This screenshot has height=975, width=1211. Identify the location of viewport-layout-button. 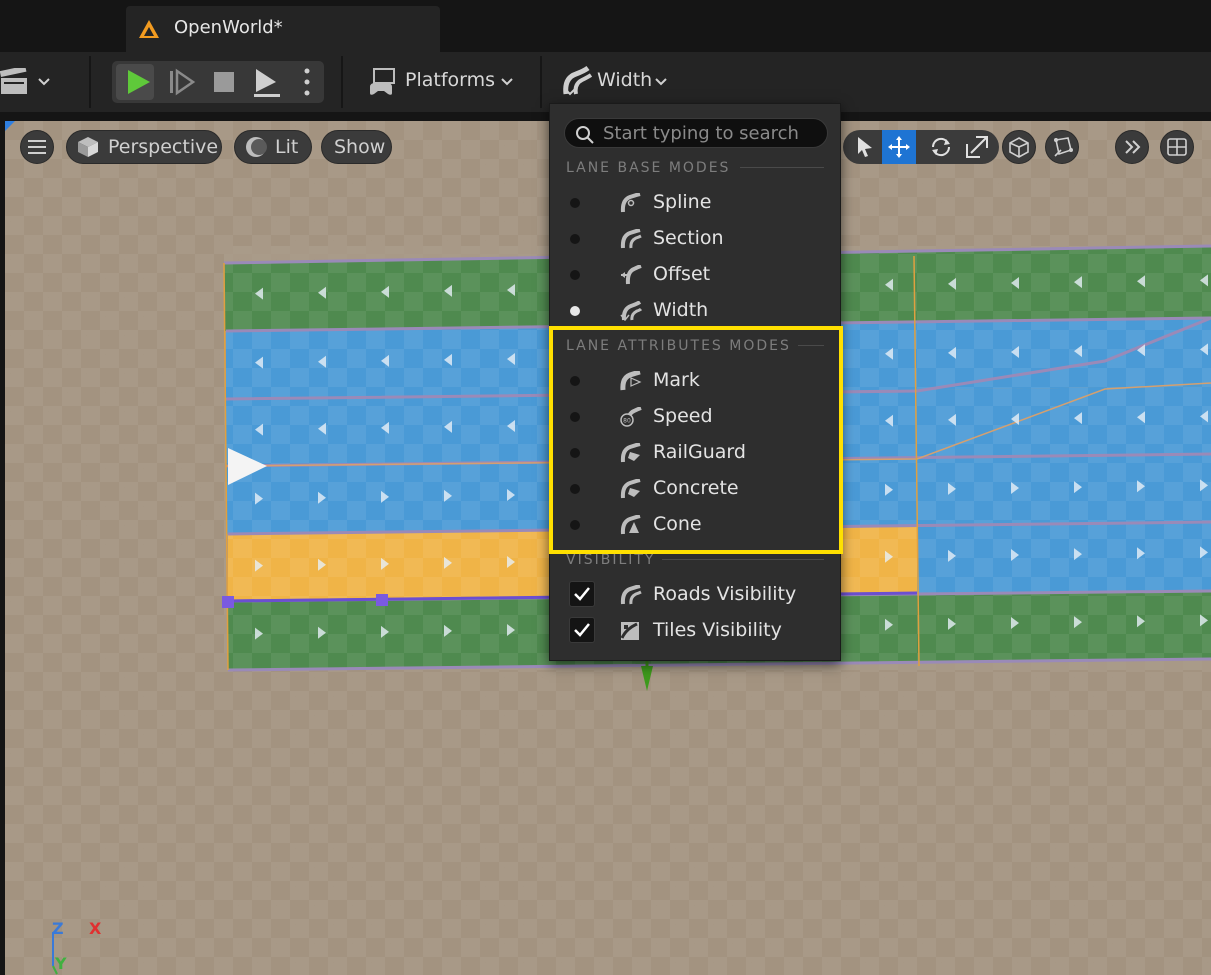
(1177, 147).